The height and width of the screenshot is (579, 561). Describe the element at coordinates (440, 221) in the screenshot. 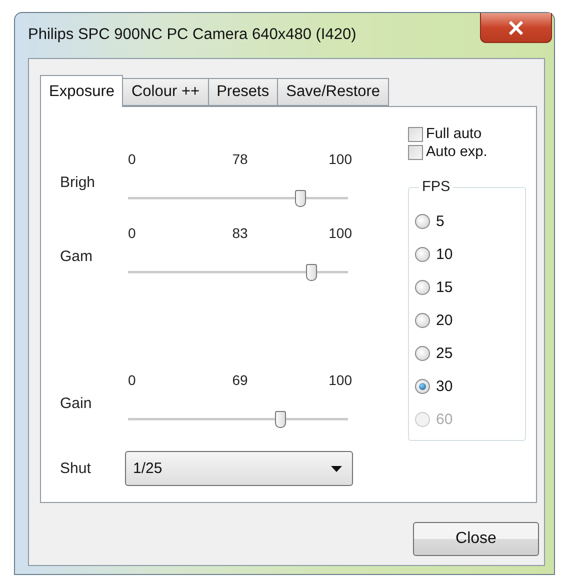

I see `radio-label: 5` at that location.